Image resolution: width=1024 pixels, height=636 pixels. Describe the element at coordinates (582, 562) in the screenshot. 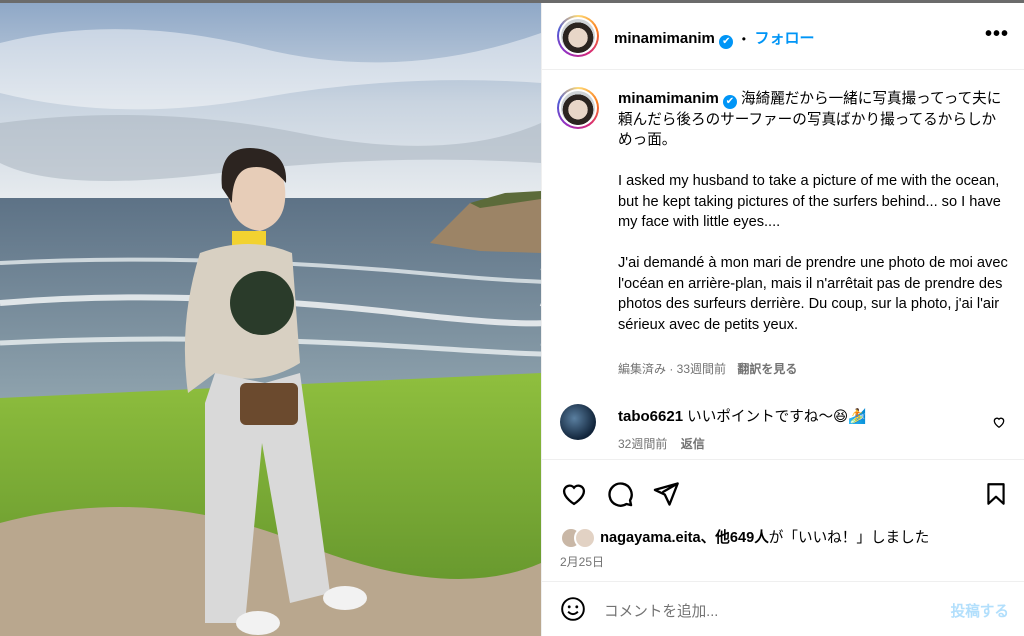

I see `post-date: 2月25日` at that location.